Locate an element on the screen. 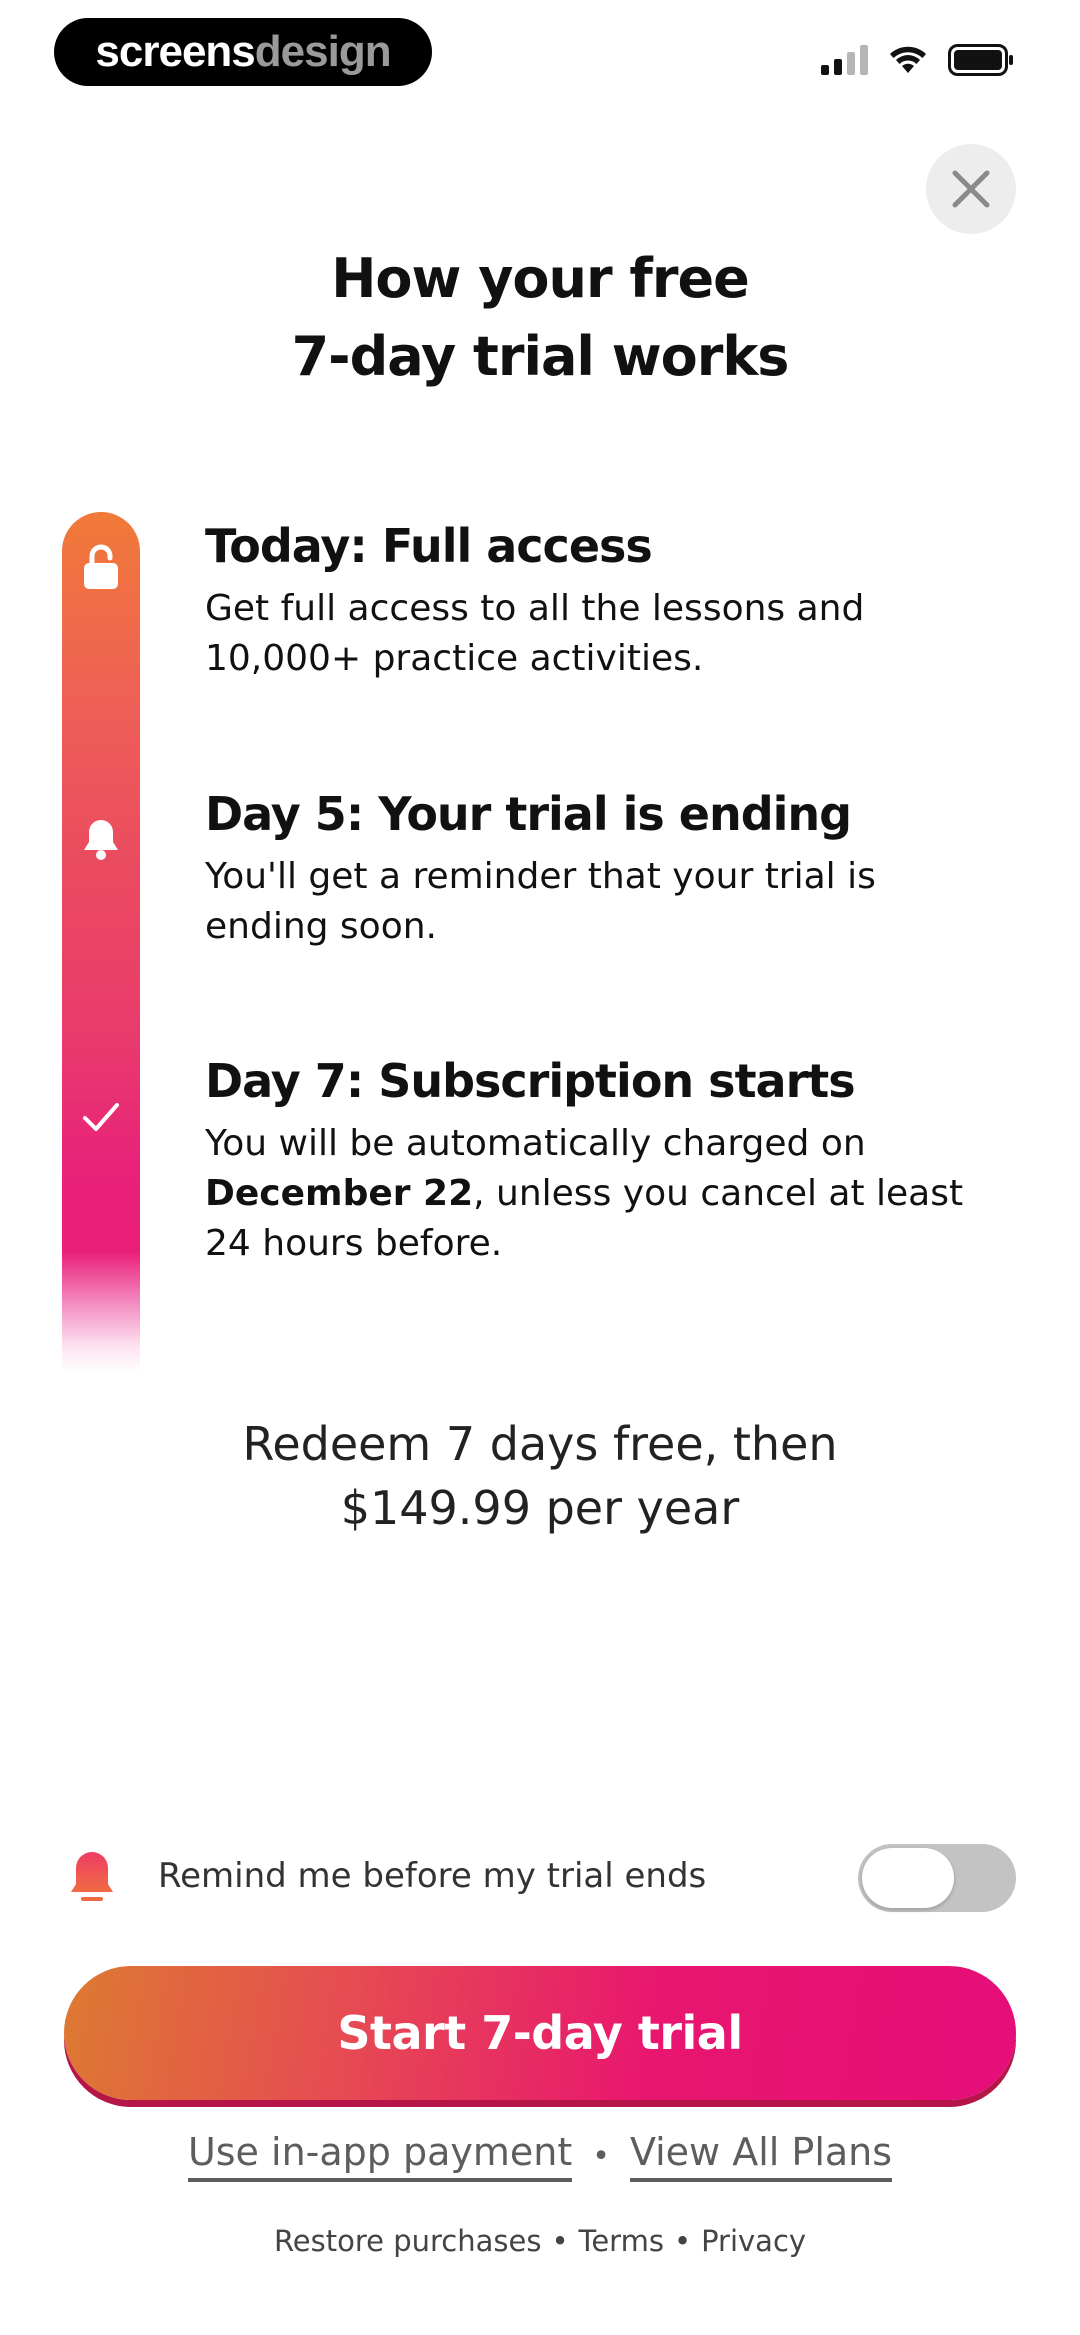  check-icon is located at coordinates (101, 1117).